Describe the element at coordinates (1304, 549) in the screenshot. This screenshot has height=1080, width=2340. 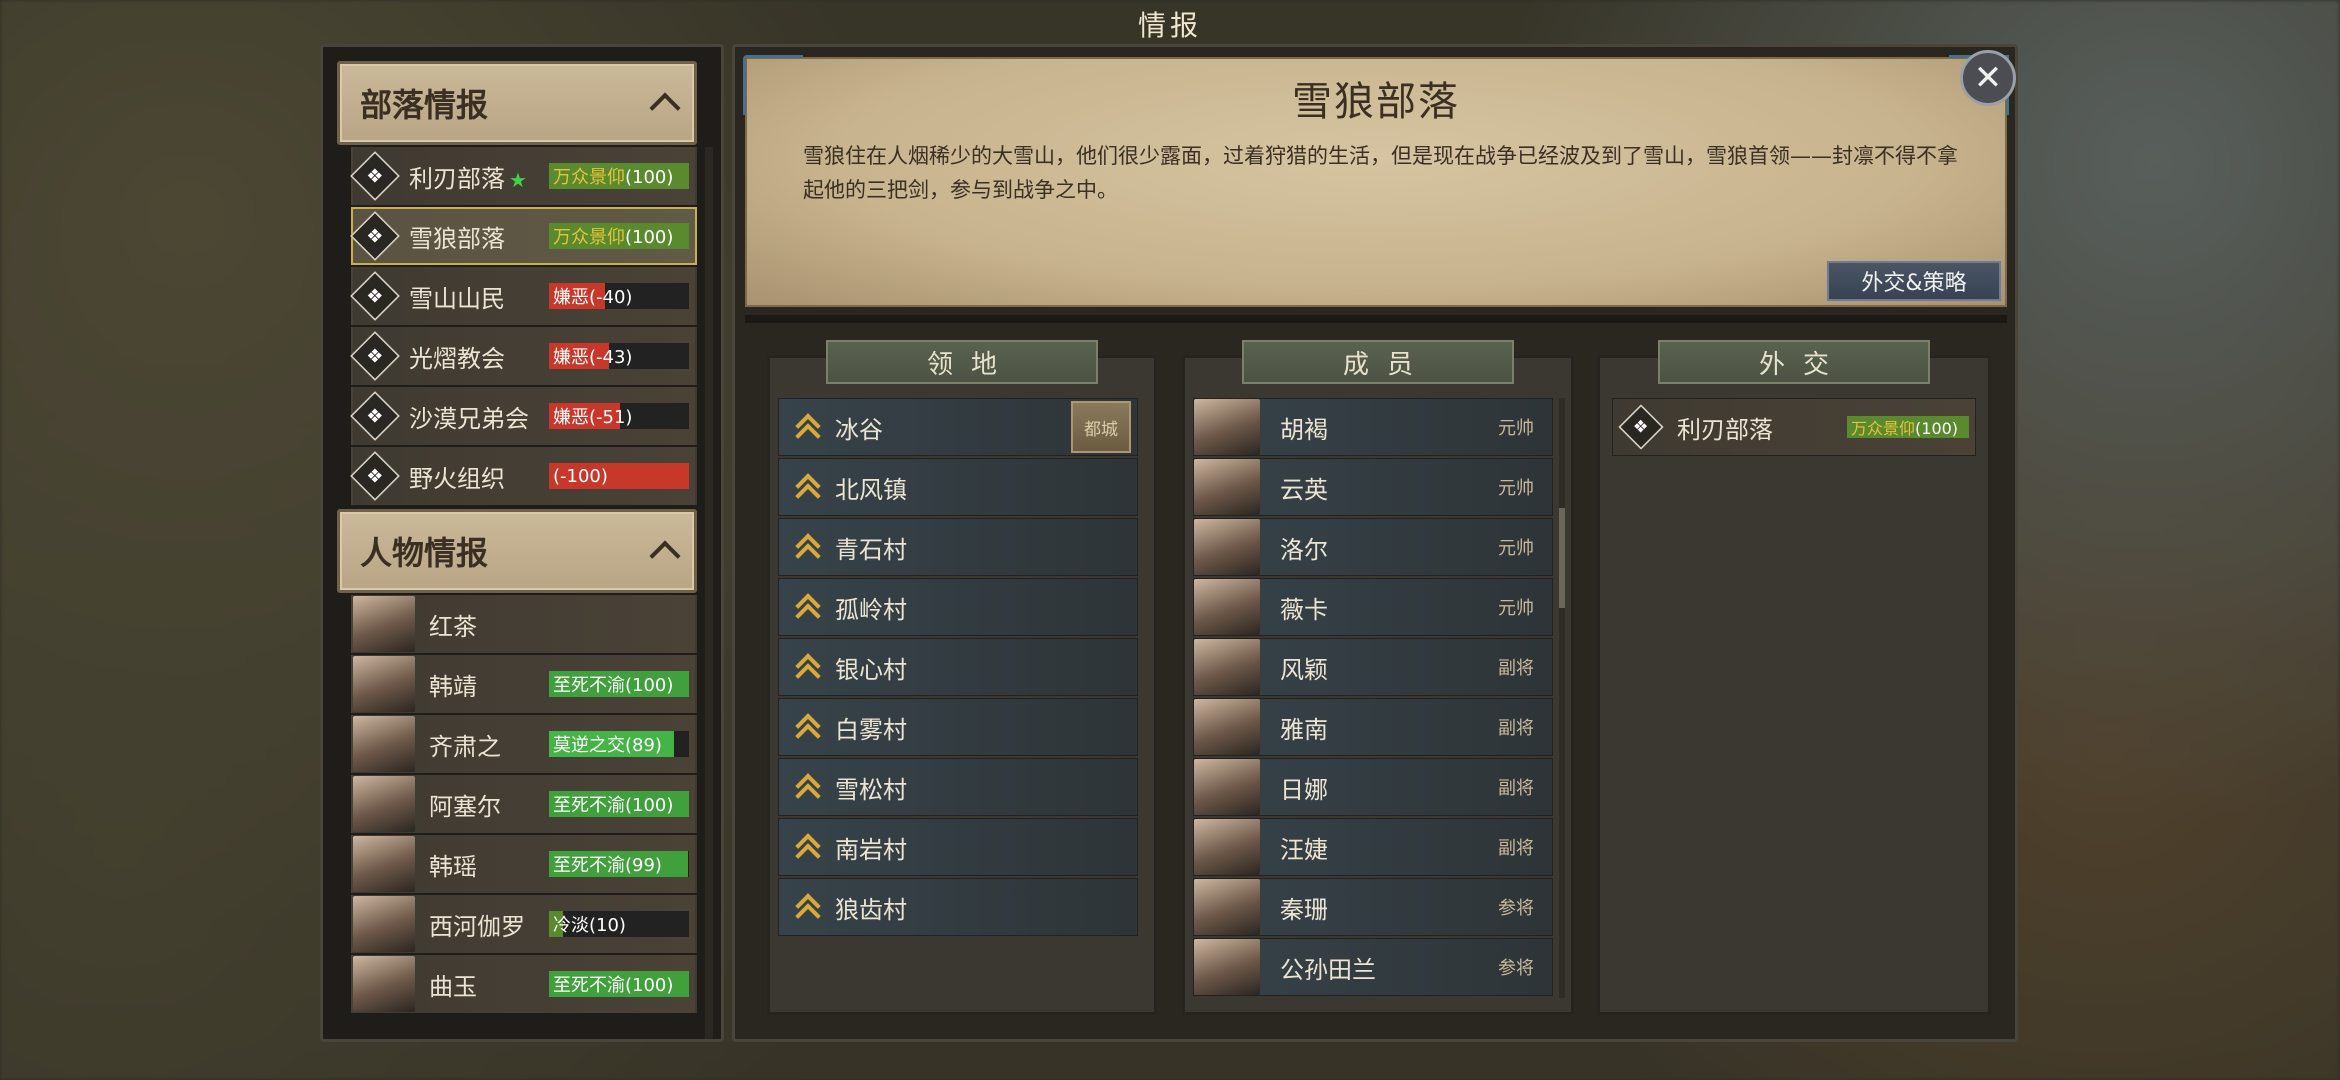
I see `member-name: 洛尔` at that location.